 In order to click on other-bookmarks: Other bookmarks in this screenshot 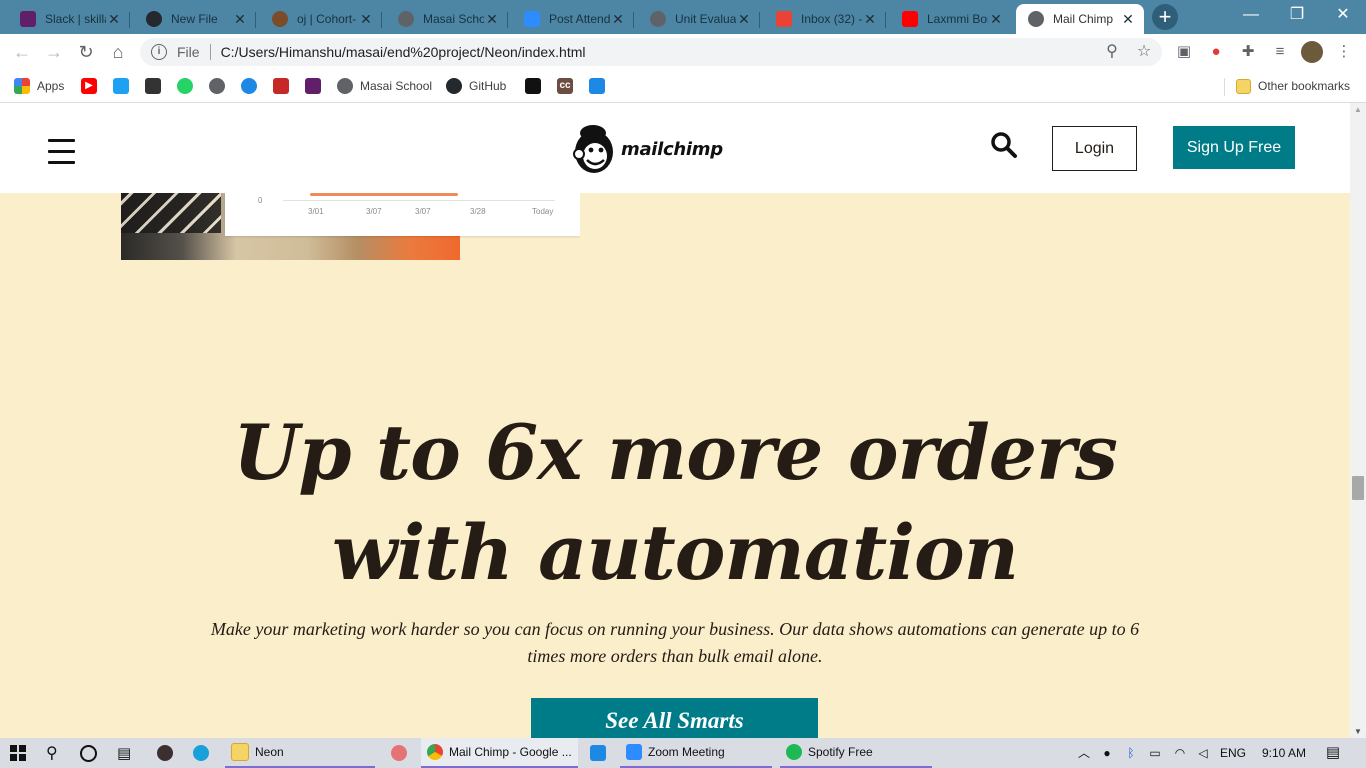, I will do `click(1293, 86)`.